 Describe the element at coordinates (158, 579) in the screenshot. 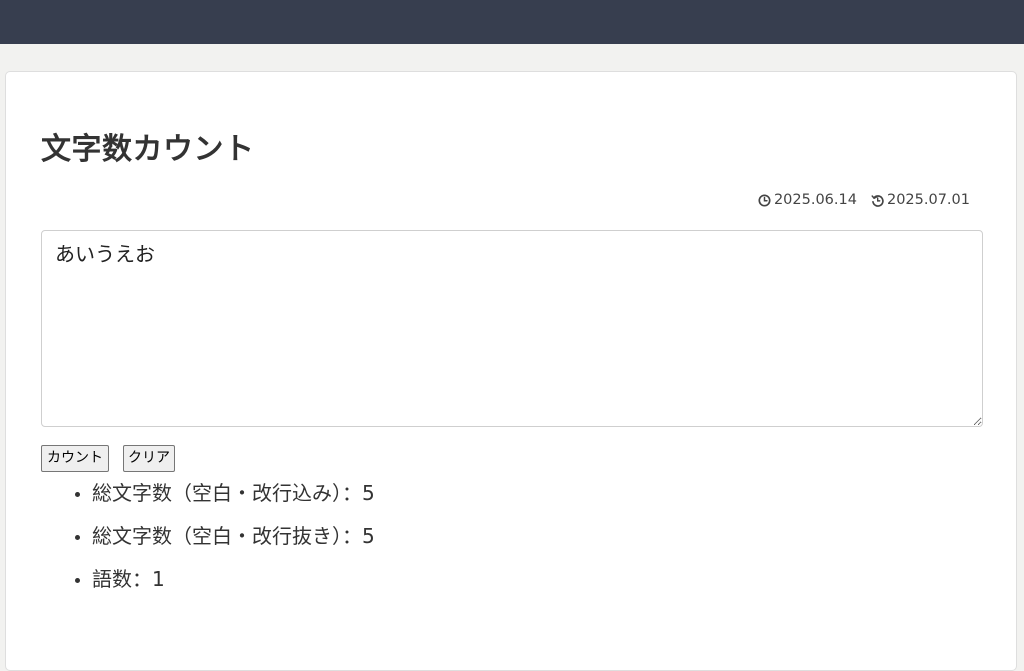

I see `result-value: 1` at that location.